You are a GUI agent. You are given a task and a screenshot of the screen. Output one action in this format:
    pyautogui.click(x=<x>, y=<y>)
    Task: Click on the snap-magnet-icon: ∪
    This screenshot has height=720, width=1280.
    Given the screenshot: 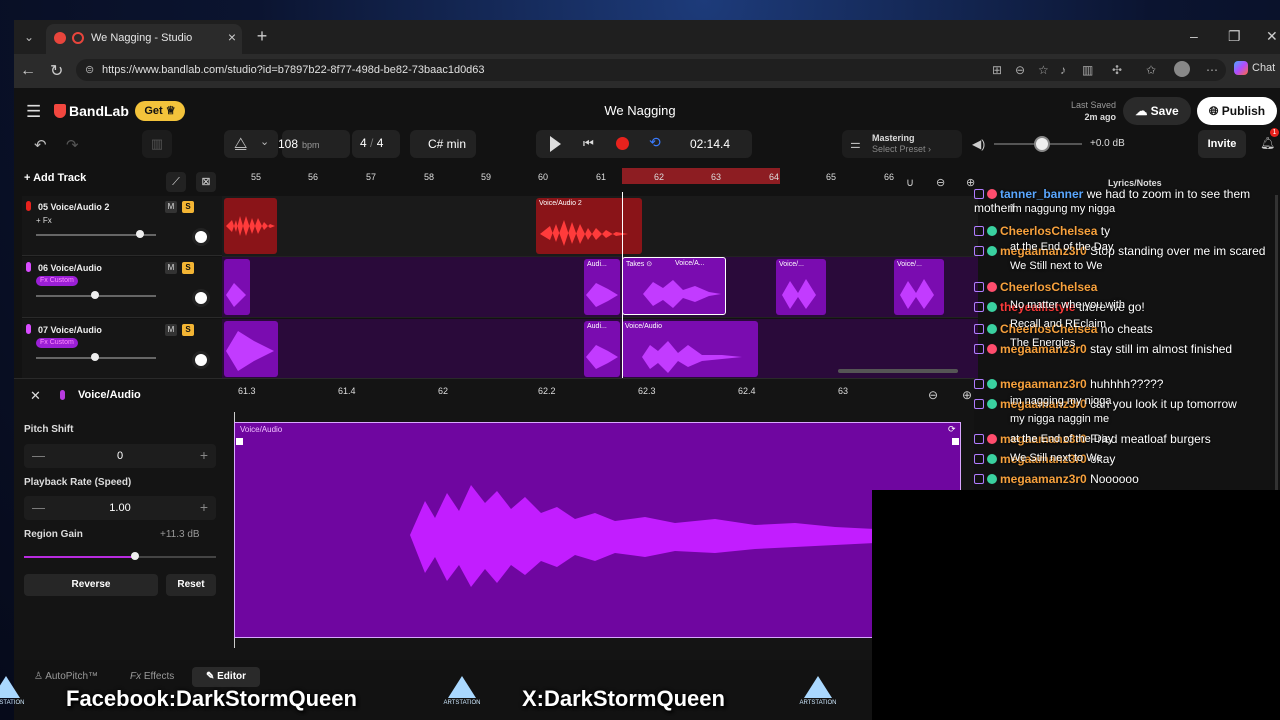 What is the action you would take?
    pyautogui.click(x=910, y=182)
    